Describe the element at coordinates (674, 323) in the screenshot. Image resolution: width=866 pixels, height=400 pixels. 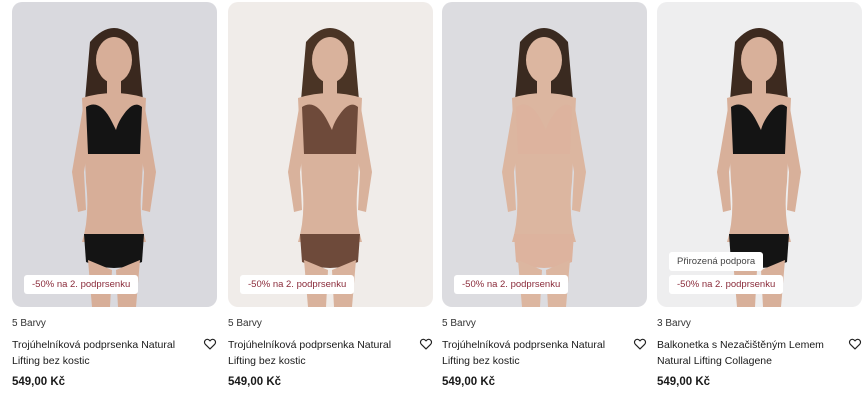
I see `color-count: 3 Barvy` at that location.